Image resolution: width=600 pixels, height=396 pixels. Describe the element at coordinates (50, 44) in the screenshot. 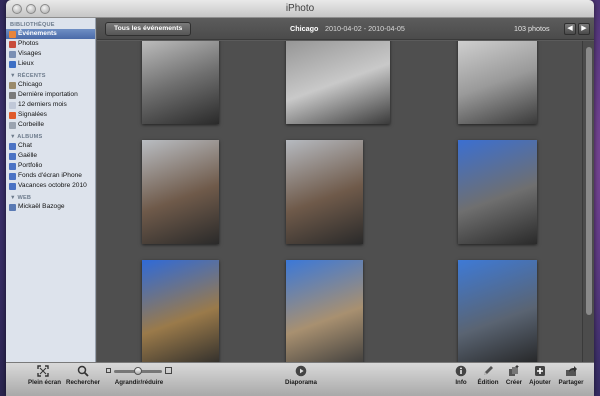

I see `sidebar-item-photos: Photos` at that location.